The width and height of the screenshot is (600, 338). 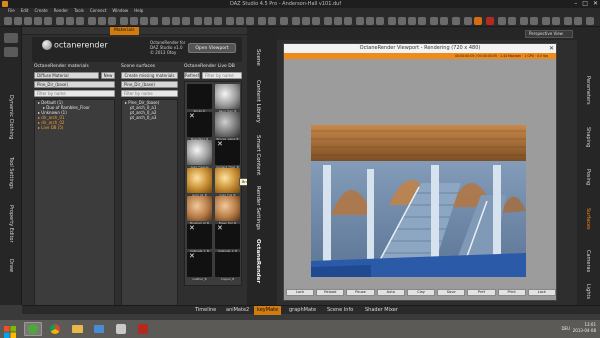 What do you see at coordinates (149, 84) in the screenshot?
I see `surface-select: Pine_Dir_(base)` at bounding box center [149, 84].